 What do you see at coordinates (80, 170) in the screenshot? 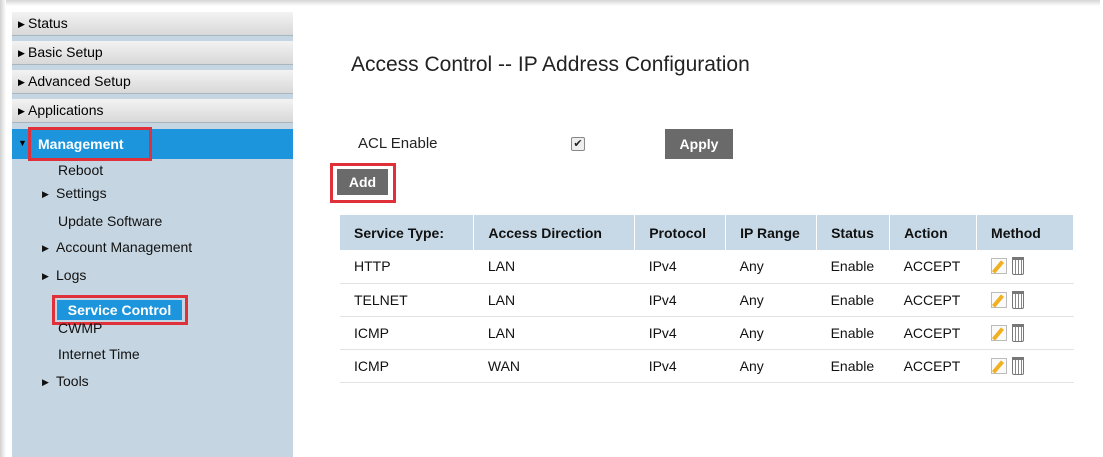
I see `sub-item-reboot: Reboot` at bounding box center [80, 170].